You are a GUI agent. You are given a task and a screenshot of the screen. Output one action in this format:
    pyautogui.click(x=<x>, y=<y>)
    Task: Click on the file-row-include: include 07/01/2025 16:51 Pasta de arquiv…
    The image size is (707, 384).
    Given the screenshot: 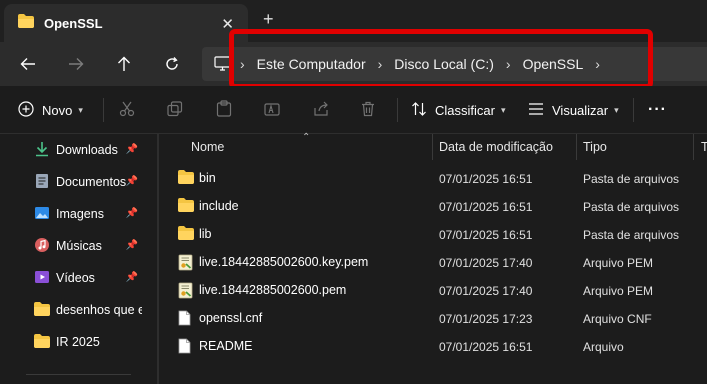 What is the action you would take?
    pyautogui.click(x=433, y=206)
    